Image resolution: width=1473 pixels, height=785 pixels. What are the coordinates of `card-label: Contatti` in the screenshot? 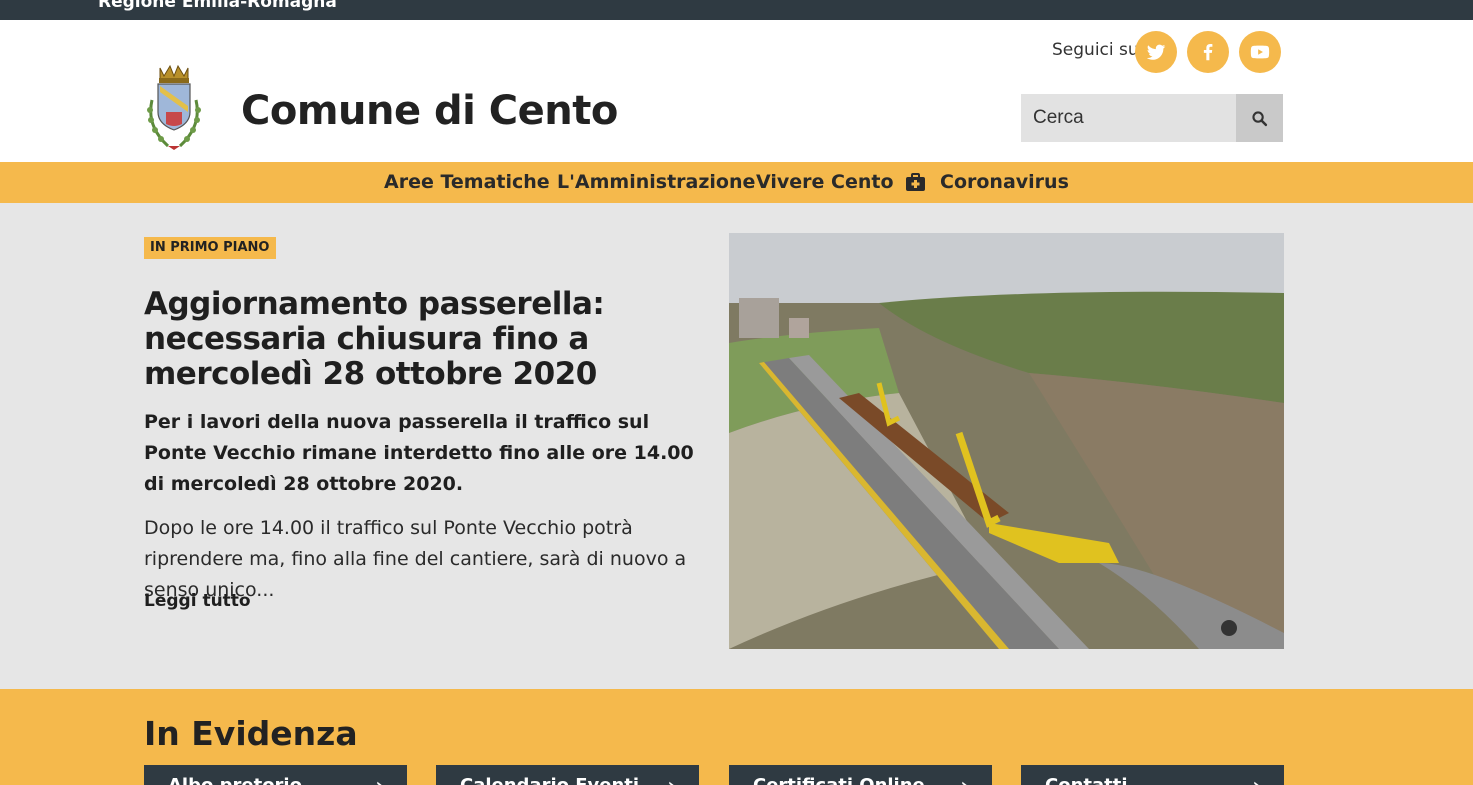 It's located at (1086, 780).